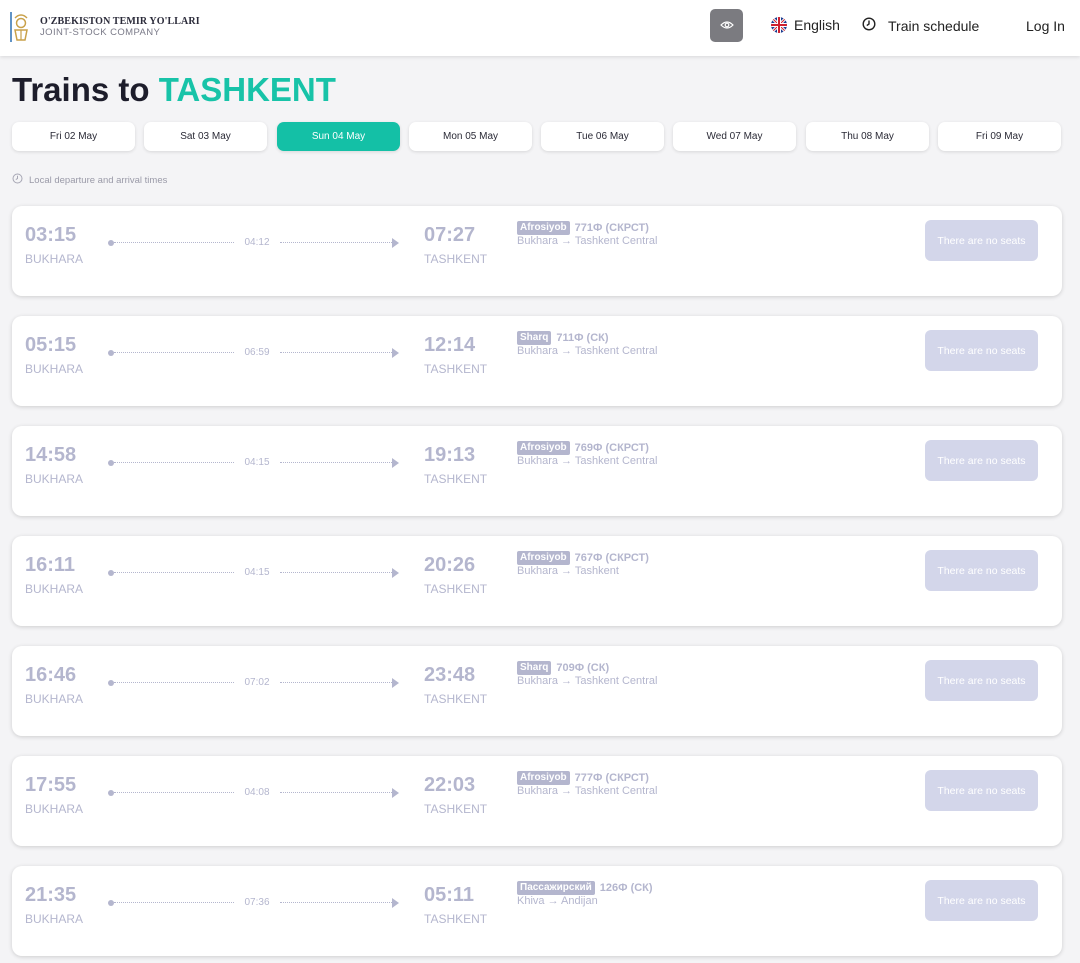  Describe the element at coordinates (568, 571) in the screenshot. I see `train-route: Bukhara → Tashkent` at that location.